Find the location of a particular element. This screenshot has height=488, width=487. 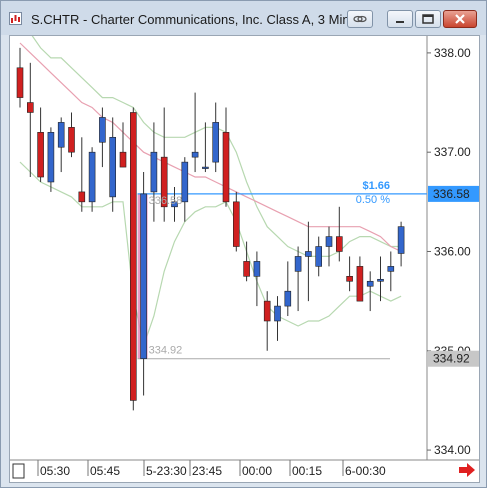

close-icon is located at coordinates (460, 19).